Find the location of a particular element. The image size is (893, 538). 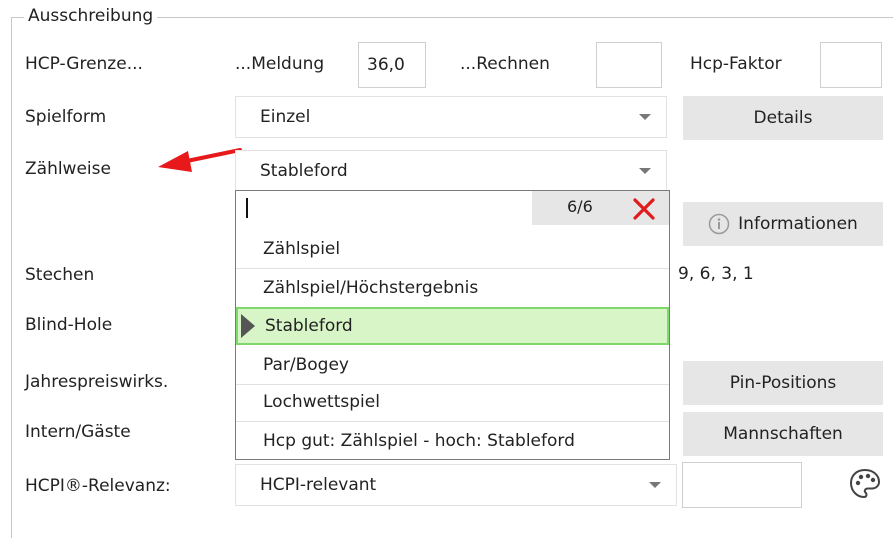

dropdown-item-label: Lochwettspiel is located at coordinates (321, 402).